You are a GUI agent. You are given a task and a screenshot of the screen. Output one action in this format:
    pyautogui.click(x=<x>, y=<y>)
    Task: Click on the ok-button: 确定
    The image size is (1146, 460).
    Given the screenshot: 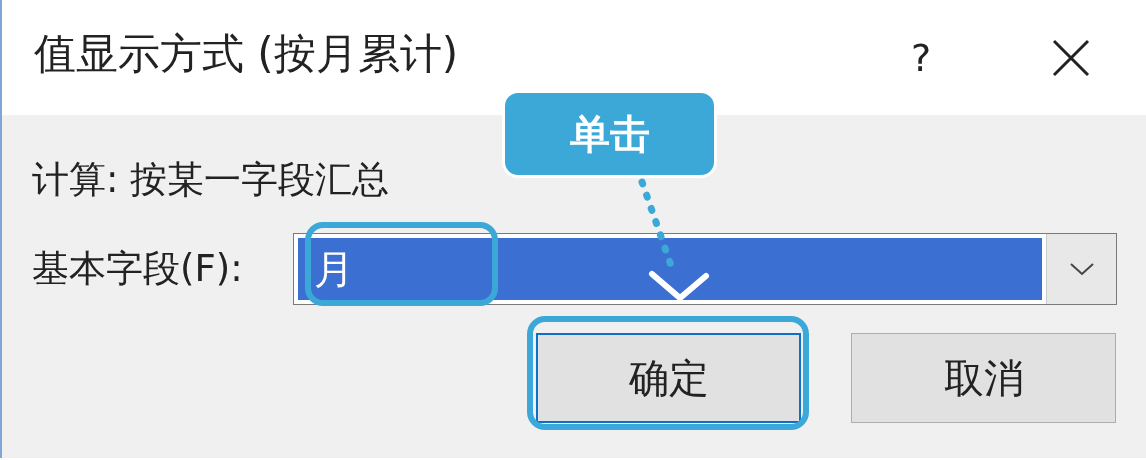 What is the action you would take?
    pyautogui.click(x=668, y=378)
    